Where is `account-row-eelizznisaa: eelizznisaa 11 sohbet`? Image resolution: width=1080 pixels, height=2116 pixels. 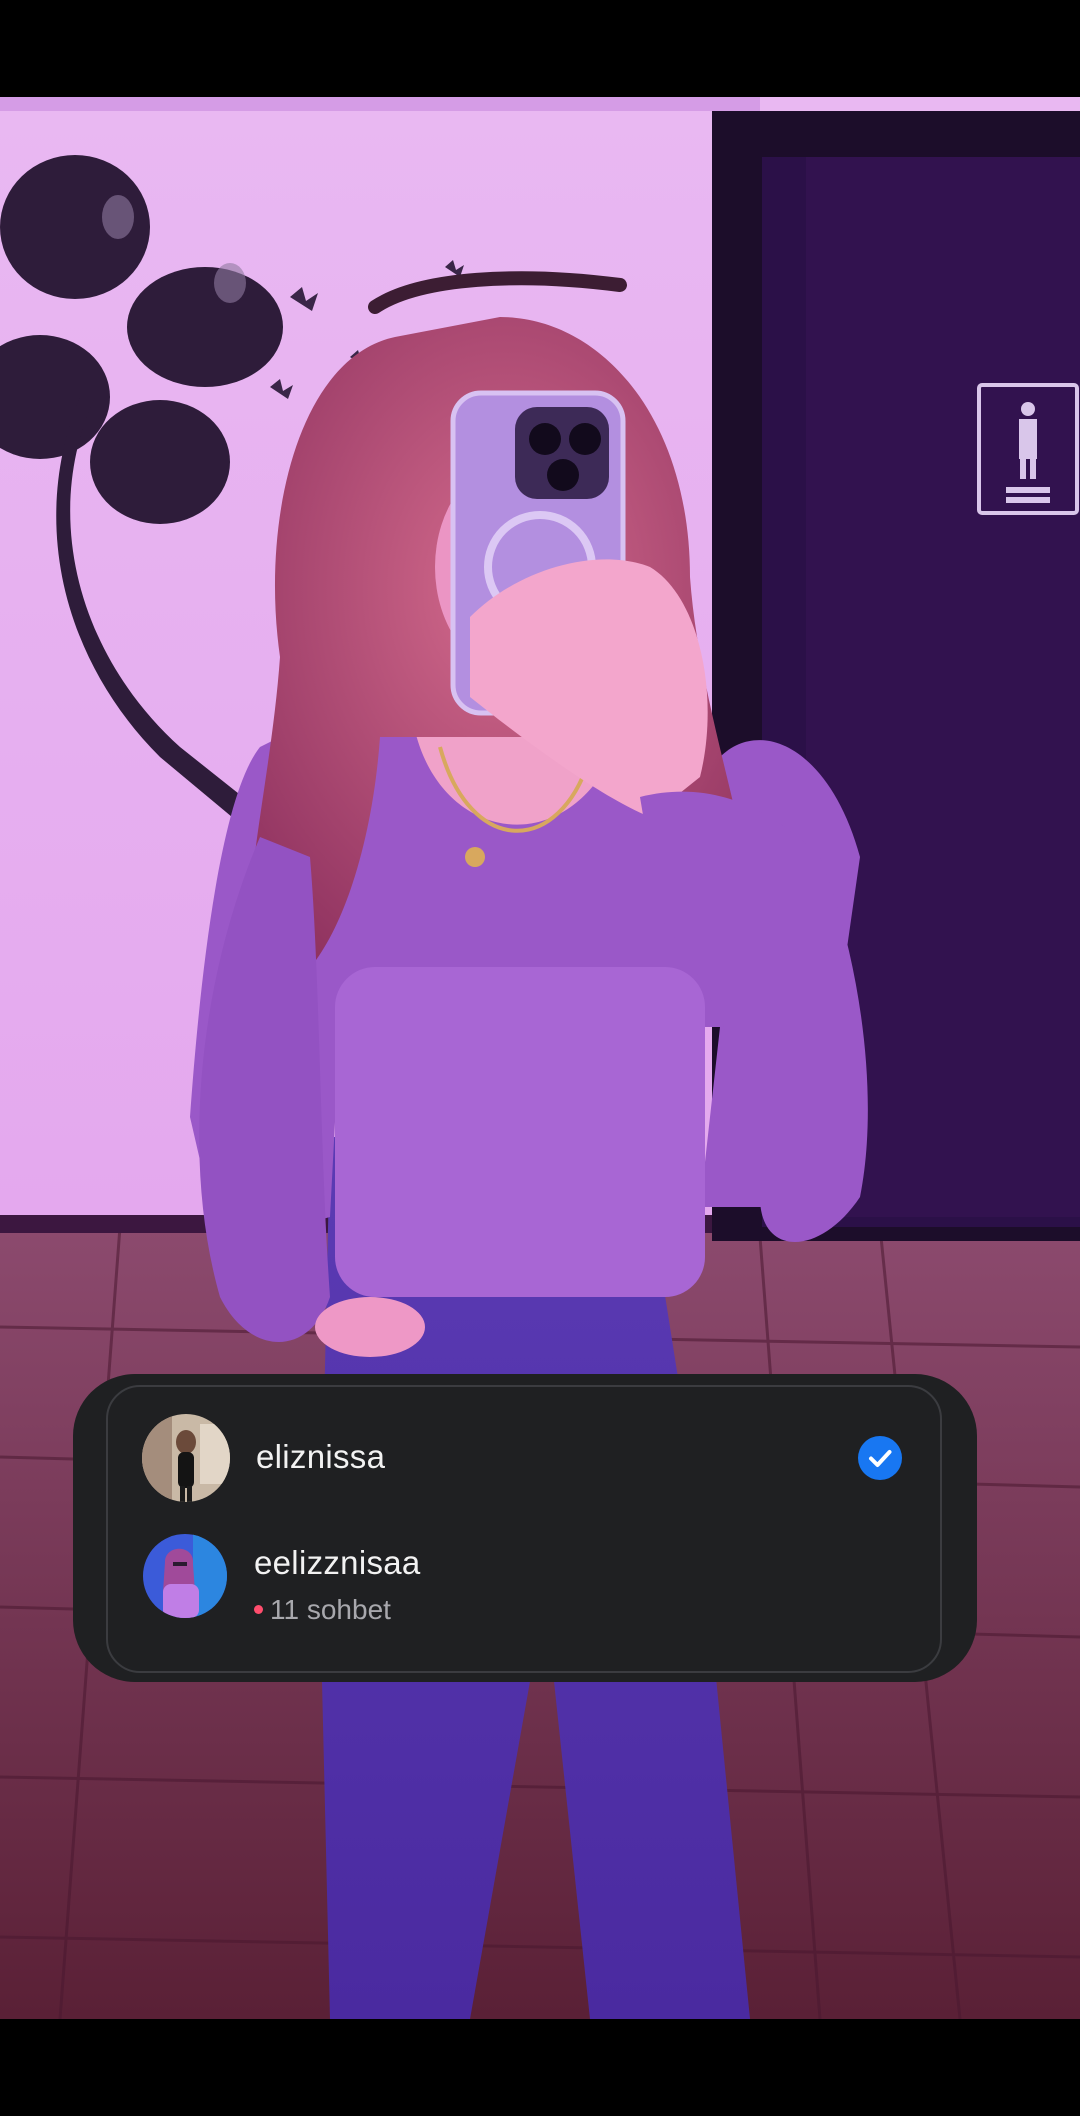
account-row-eelizznisaa: eelizznisaa 11 sohbet is located at coordinates (524, 1578).